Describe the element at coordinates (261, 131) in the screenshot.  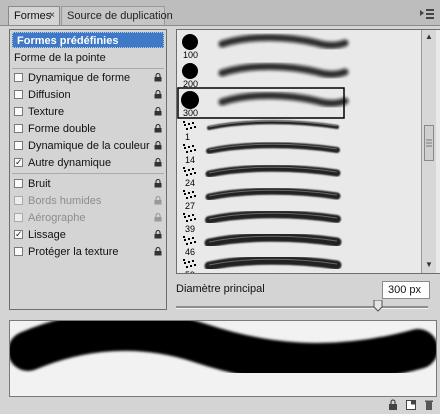
I see `brush-preset-1: 1` at that location.